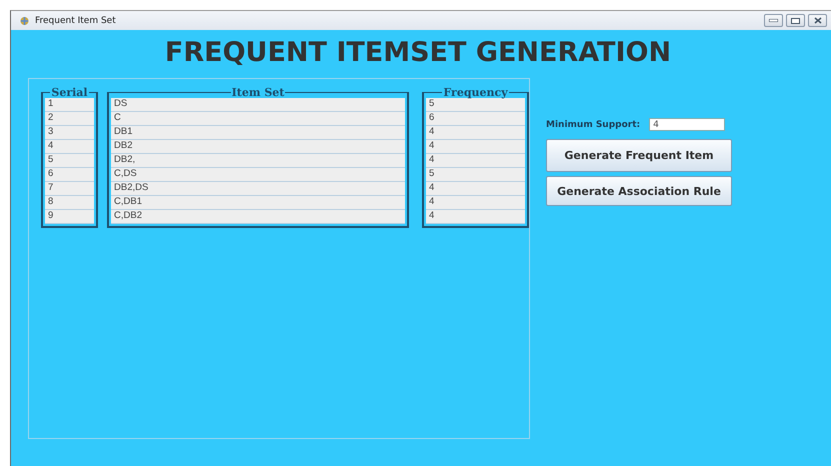 The image size is (831, 466). What do you see at coordinates (75, 21) in the screenshot?
I see `window-title: Frequent Item Set` at bounding box center [75, 21].